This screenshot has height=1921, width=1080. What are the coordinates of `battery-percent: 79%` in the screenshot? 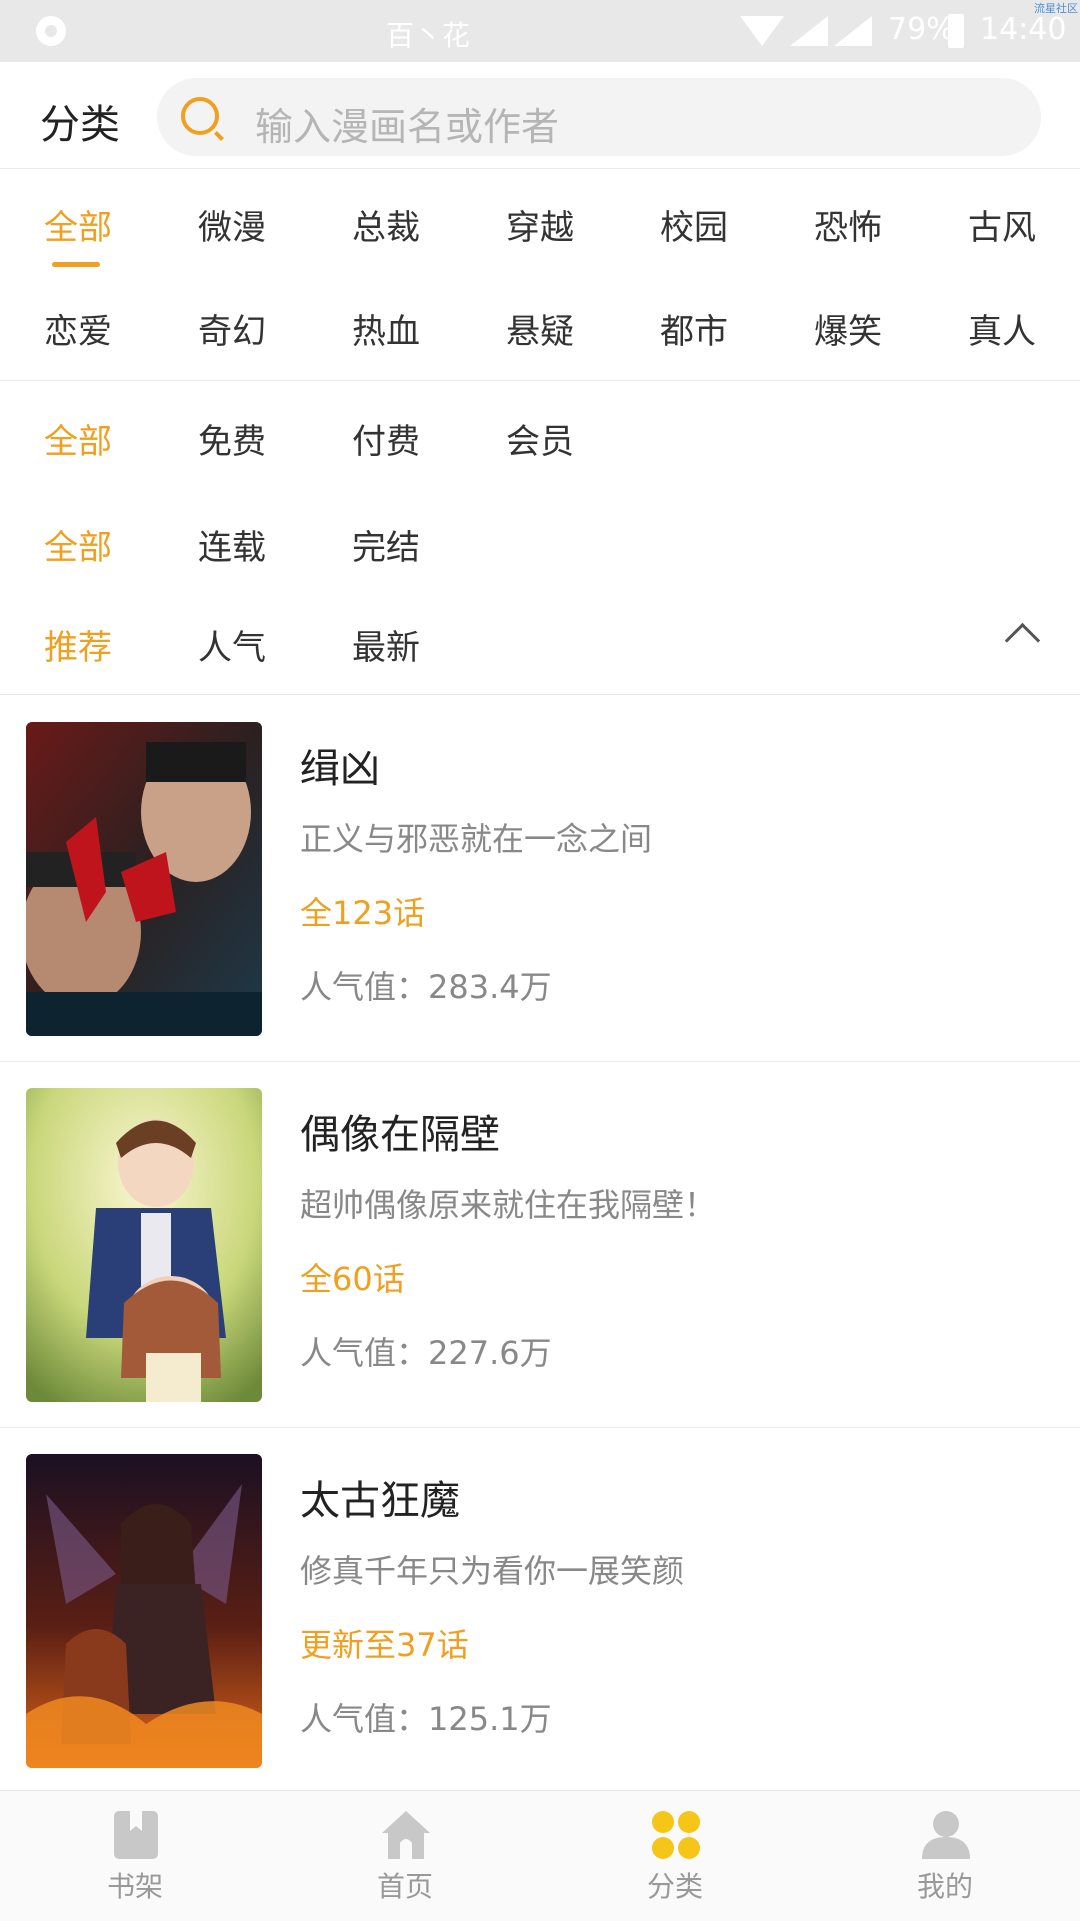 It's located at (921, 29).